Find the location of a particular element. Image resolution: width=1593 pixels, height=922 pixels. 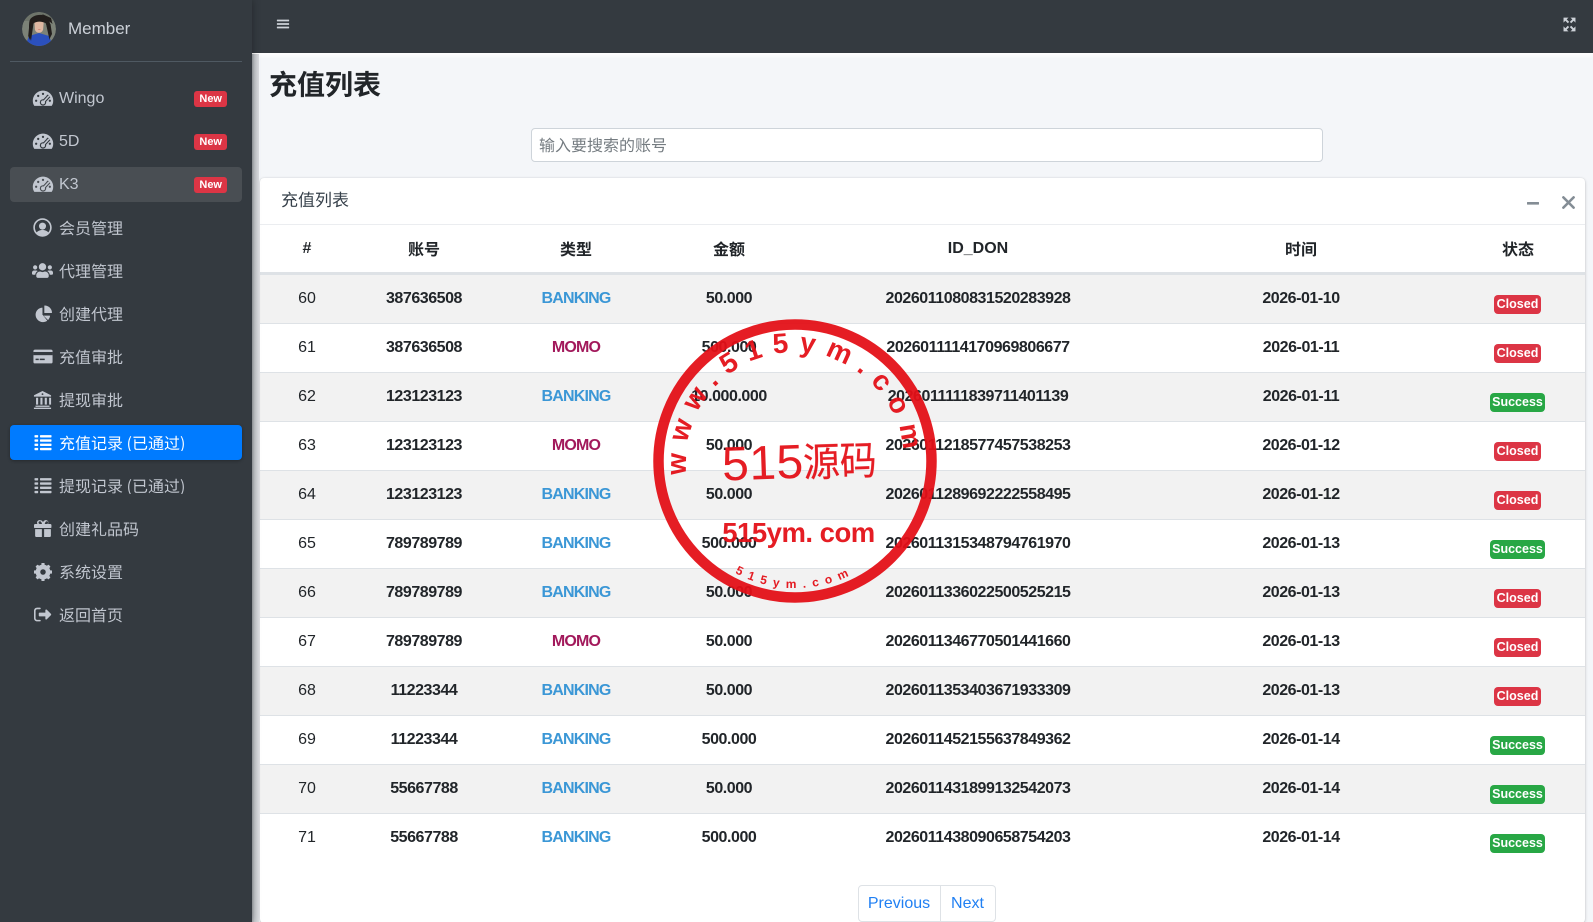

svg-text: 515 is located at coordinates (762, 464).